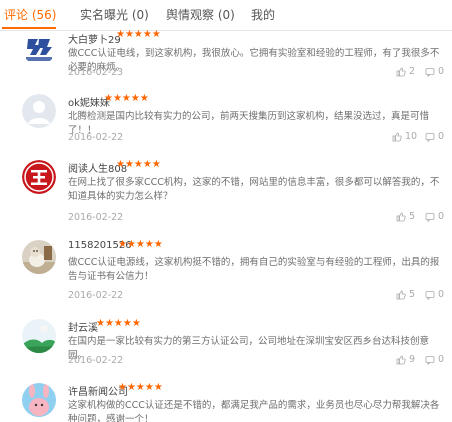  I want to click on tab-real-name-exposure: 实名曝光 (0), so click(114, 14).